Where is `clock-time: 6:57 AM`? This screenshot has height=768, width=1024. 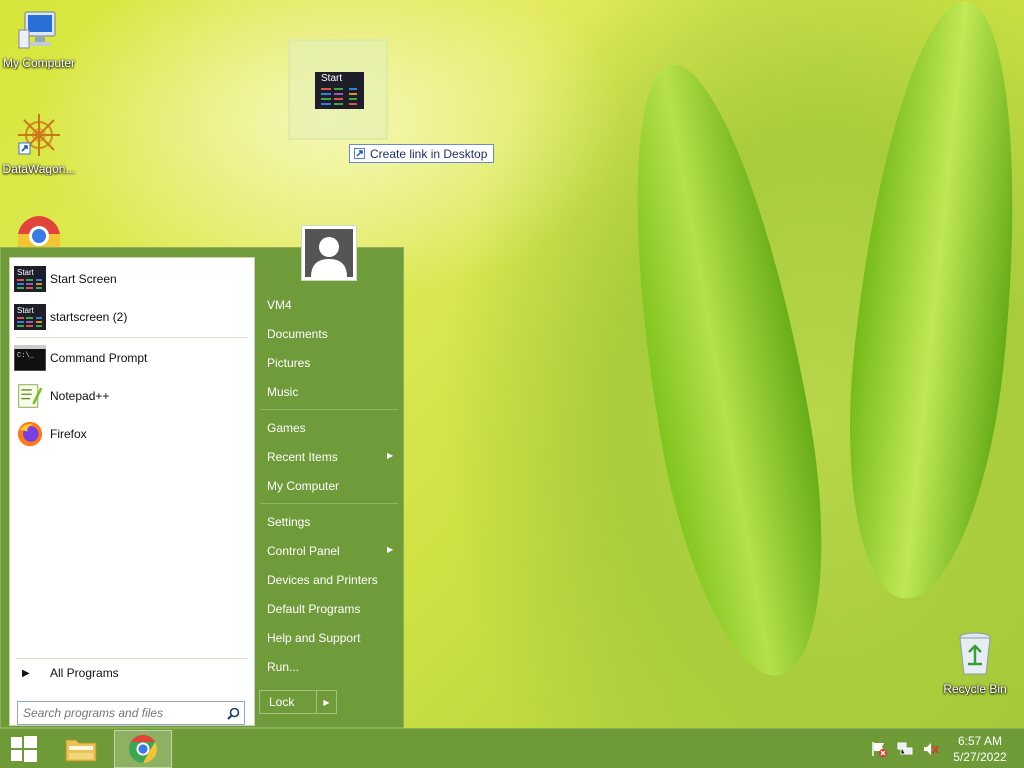 clock-time: 6:57 AM is located at coordinates (980, 741).